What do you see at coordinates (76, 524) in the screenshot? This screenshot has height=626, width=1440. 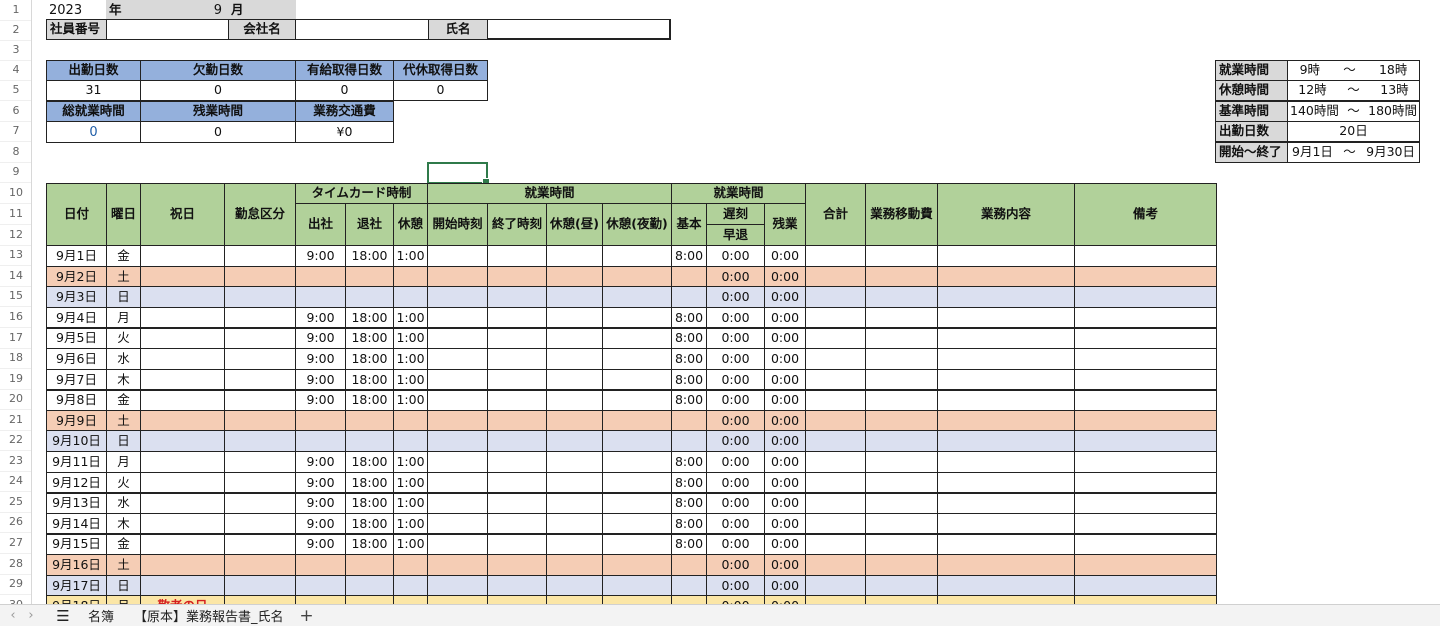 I see `cell-date: 9月14日` at bounding box center [76, 524].